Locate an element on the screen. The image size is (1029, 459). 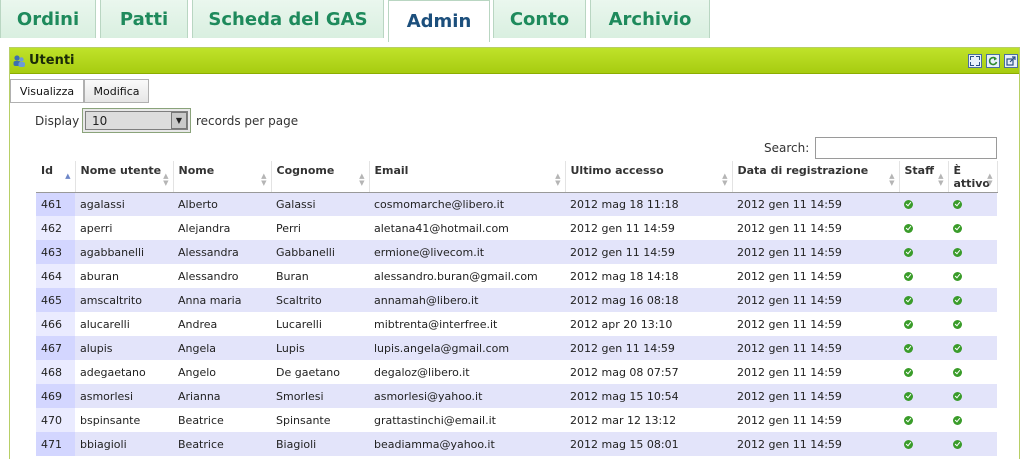
cell-nome-utente: aburan is located at coordinates (124, 276).